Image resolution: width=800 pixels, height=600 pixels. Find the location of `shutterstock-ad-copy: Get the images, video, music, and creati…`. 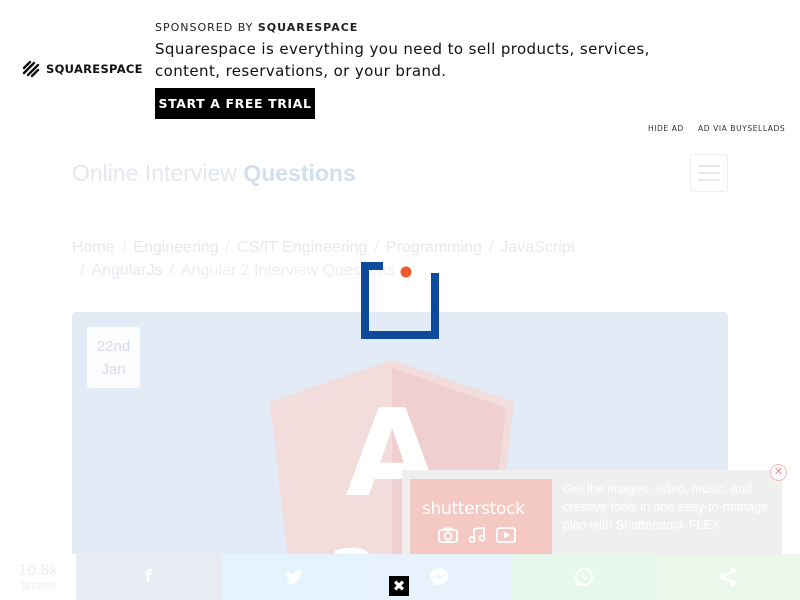

shutterstock-ad-copy: Get the images, video, music, and creati… is located at coordinates (668, 507).